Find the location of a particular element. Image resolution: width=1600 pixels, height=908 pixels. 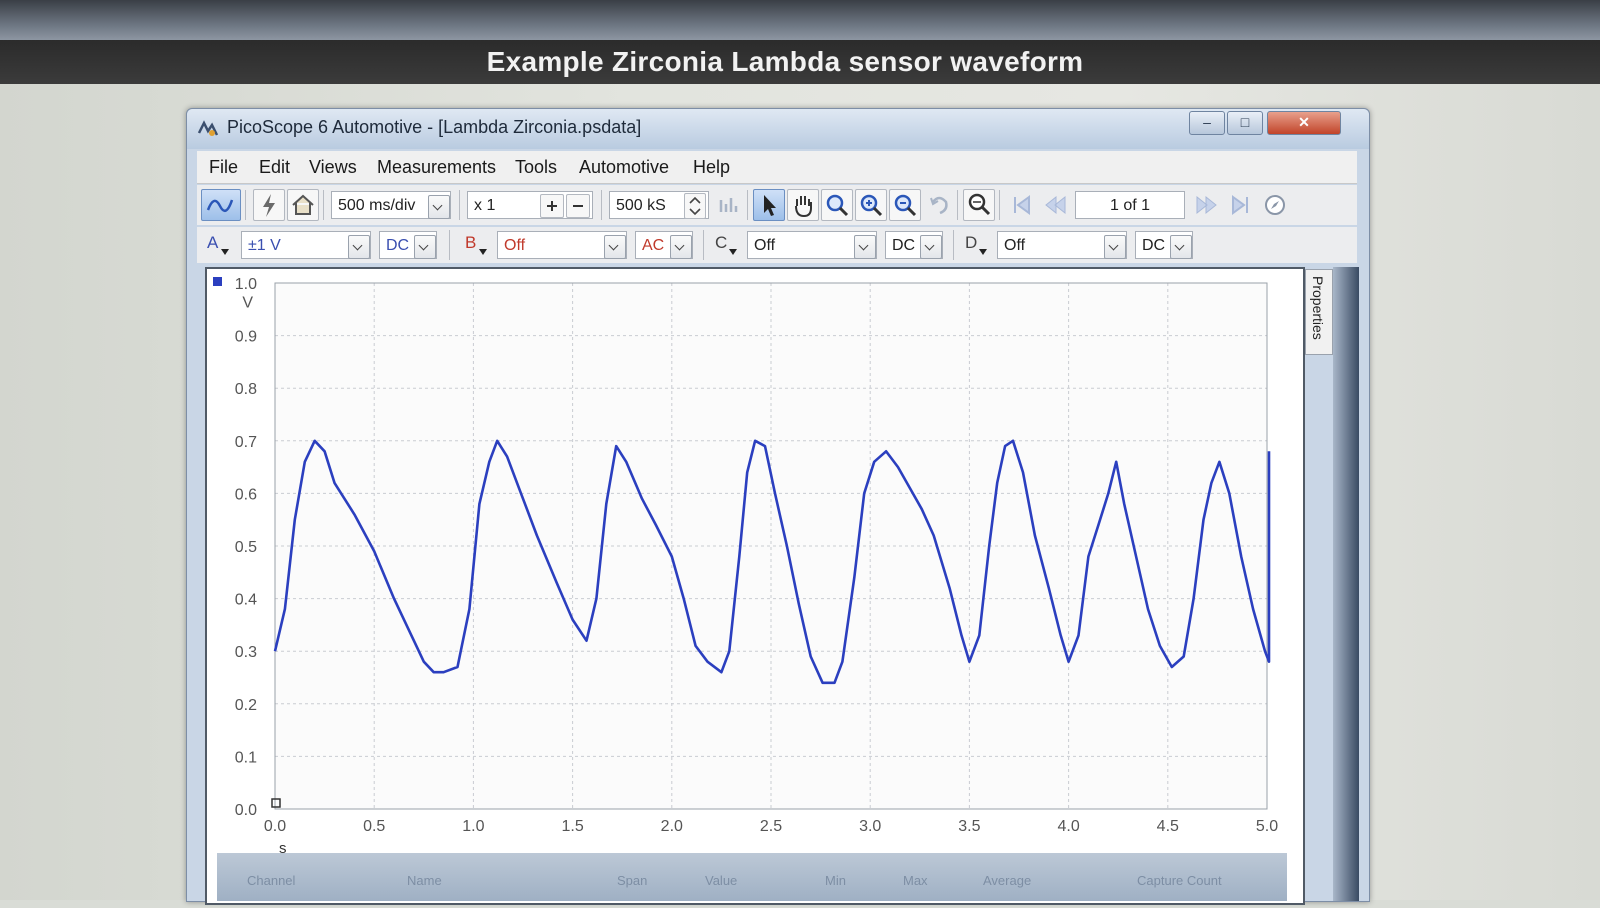

pointer-icon is located at coordinates (770, 205).